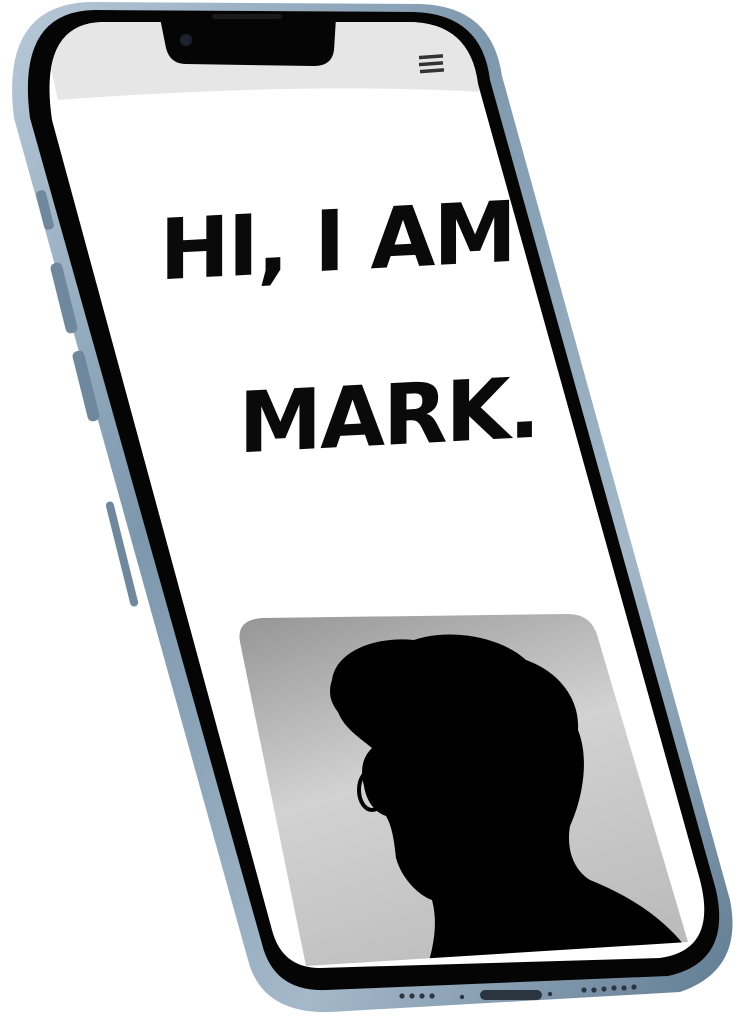 The height and width of the screenshot is (1021, 738). What do you see at coordinates (186, 40) in the screenshot?
I see `front-camera-icon` at bounding box center [186, 40].